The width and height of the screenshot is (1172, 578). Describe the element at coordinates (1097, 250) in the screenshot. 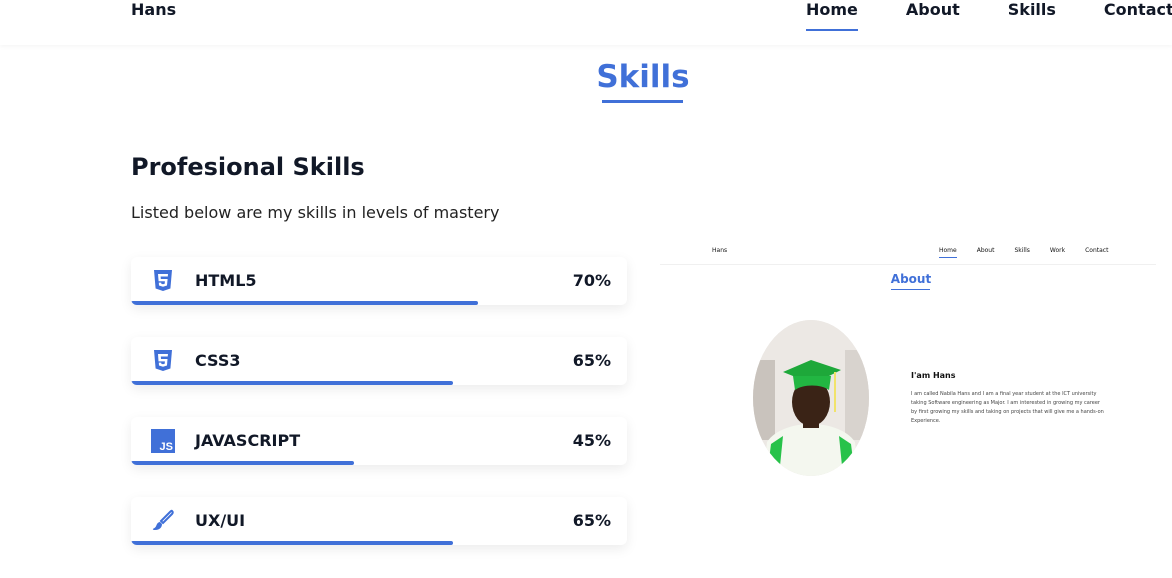

I see `preview-nav-contact: Contact` at that location.